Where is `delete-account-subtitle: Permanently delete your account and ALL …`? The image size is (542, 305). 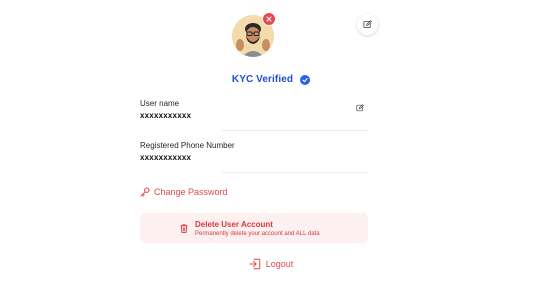
delete-account-subtitle: Permanently delete your account and ALL … is located at coordinates (257, 234).